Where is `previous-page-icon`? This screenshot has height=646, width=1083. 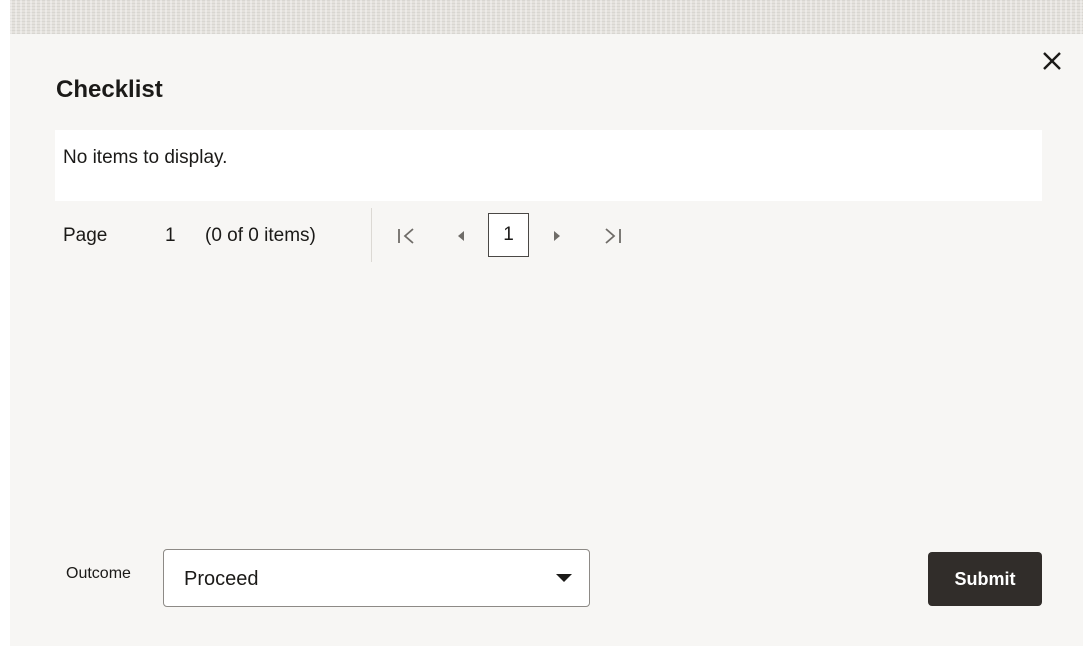
previous-page-icon is located at coordinates (461, 236).